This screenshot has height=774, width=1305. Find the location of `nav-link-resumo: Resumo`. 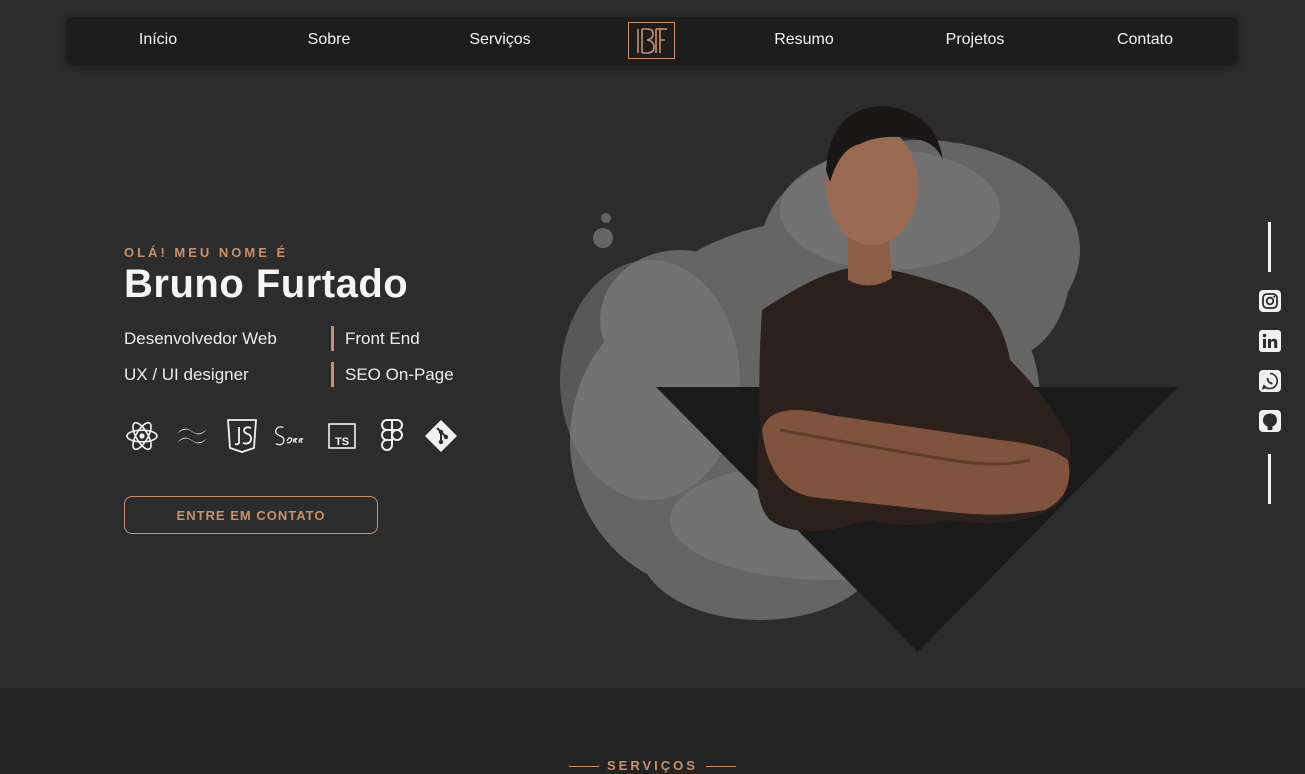

nav-link-resumo: Resumo is located at coordinates (804, 41).